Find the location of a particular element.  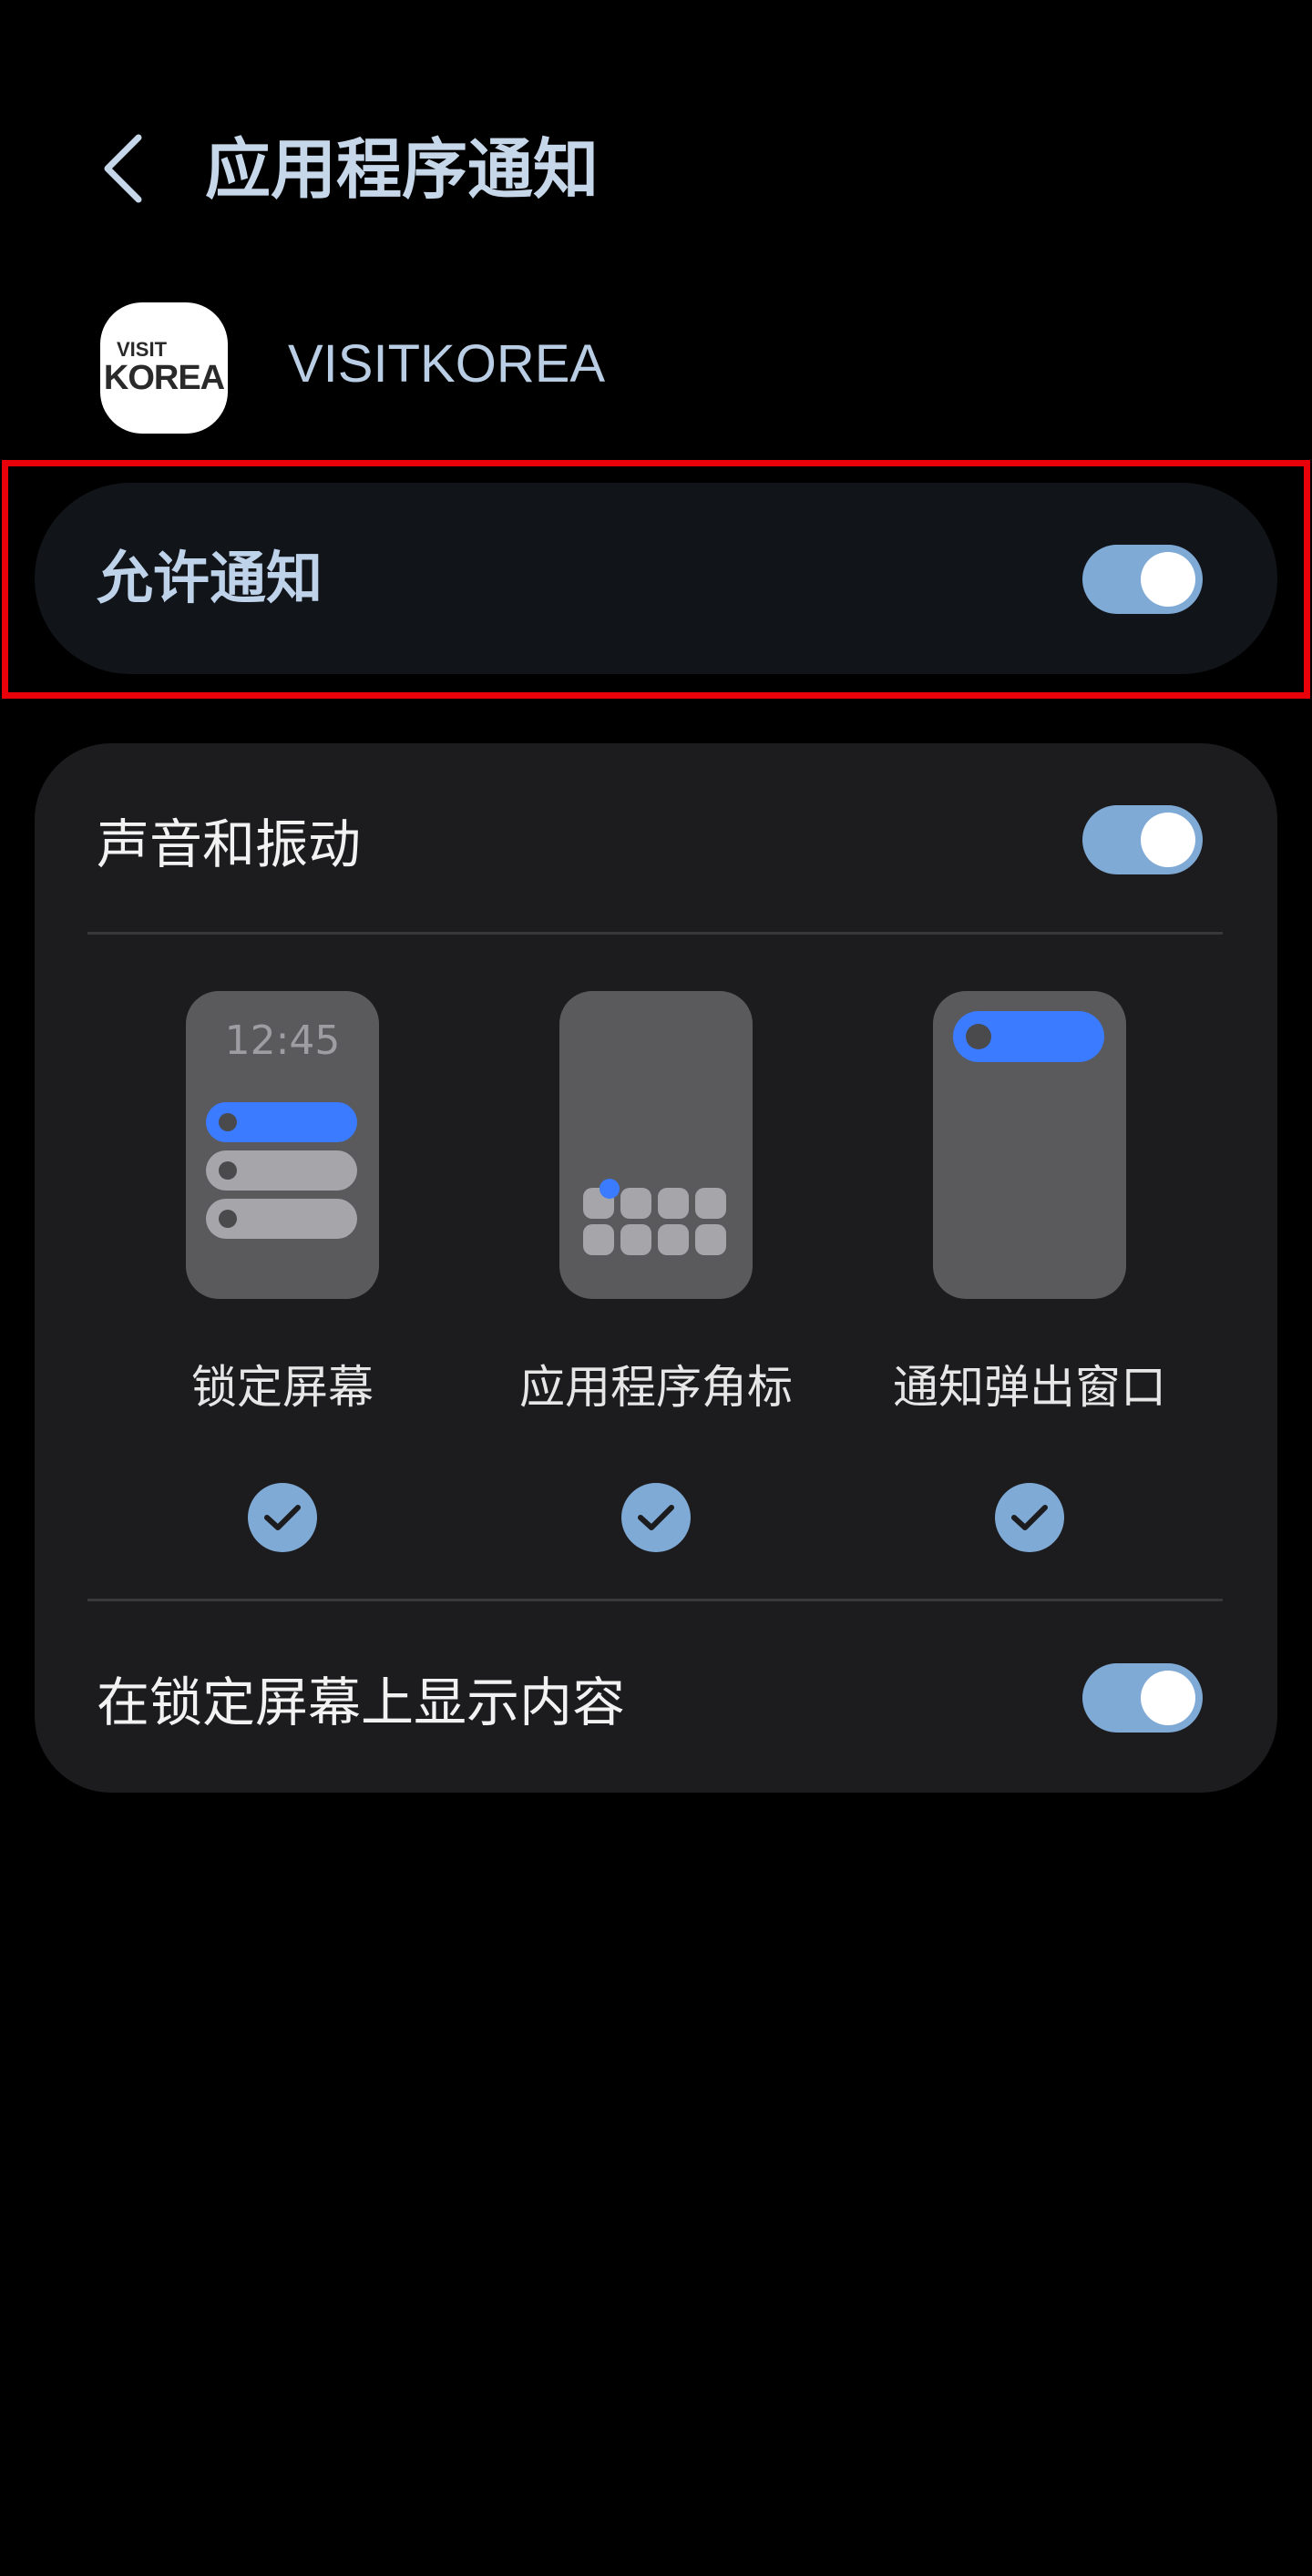

badge-dot is located at coordinates (610, 1189).